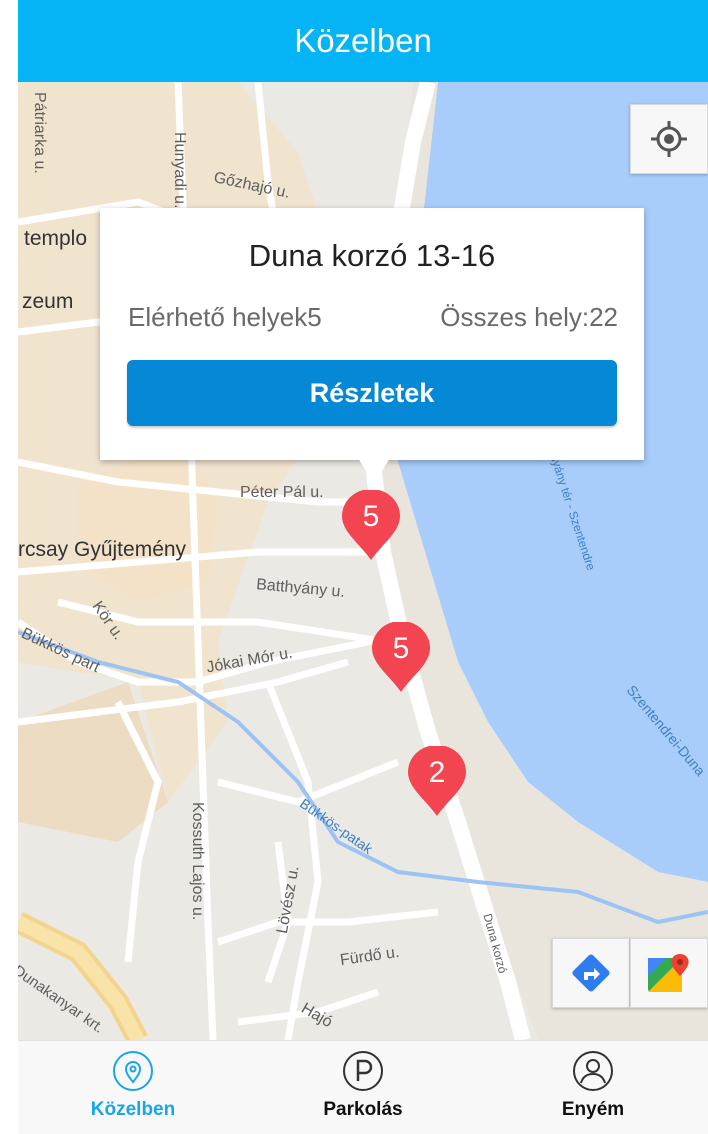  I want to click on marker-count: 2, so click(437, 772).